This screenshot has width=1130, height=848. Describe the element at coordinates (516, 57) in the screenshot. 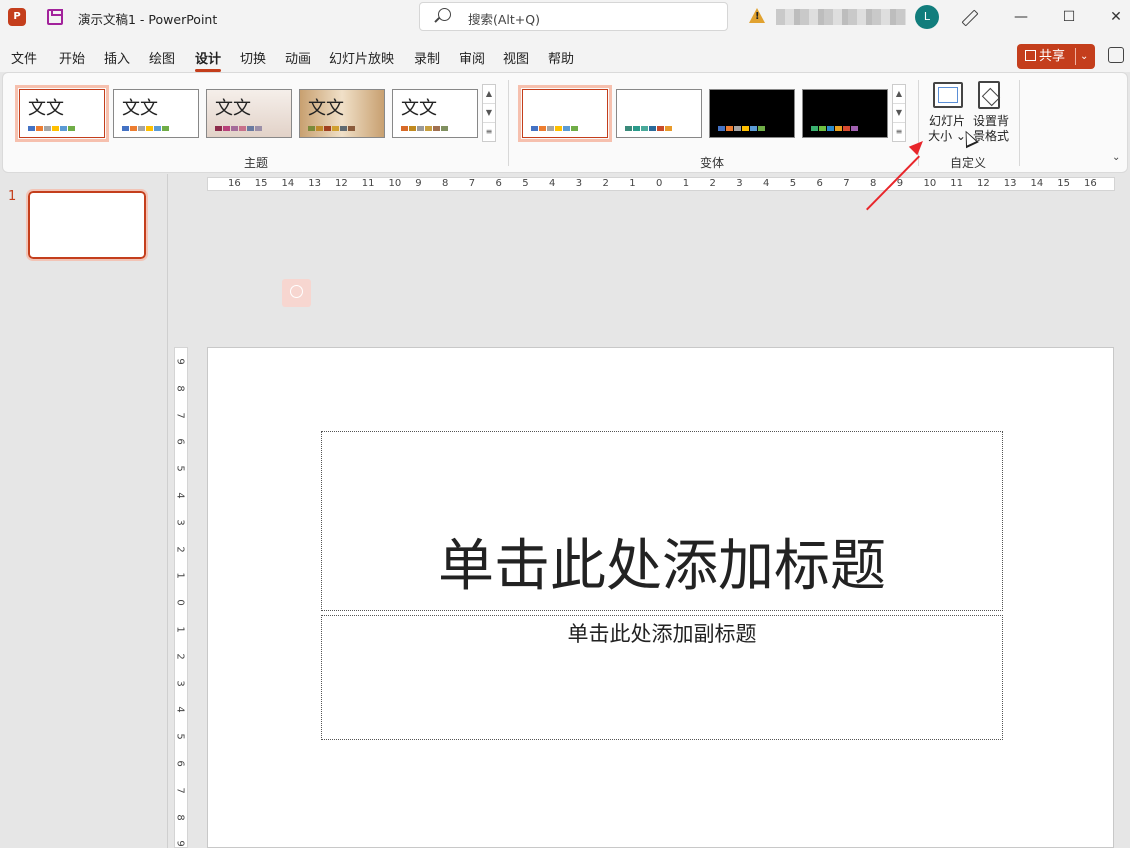

I see `tab-view: 视图` at that location.